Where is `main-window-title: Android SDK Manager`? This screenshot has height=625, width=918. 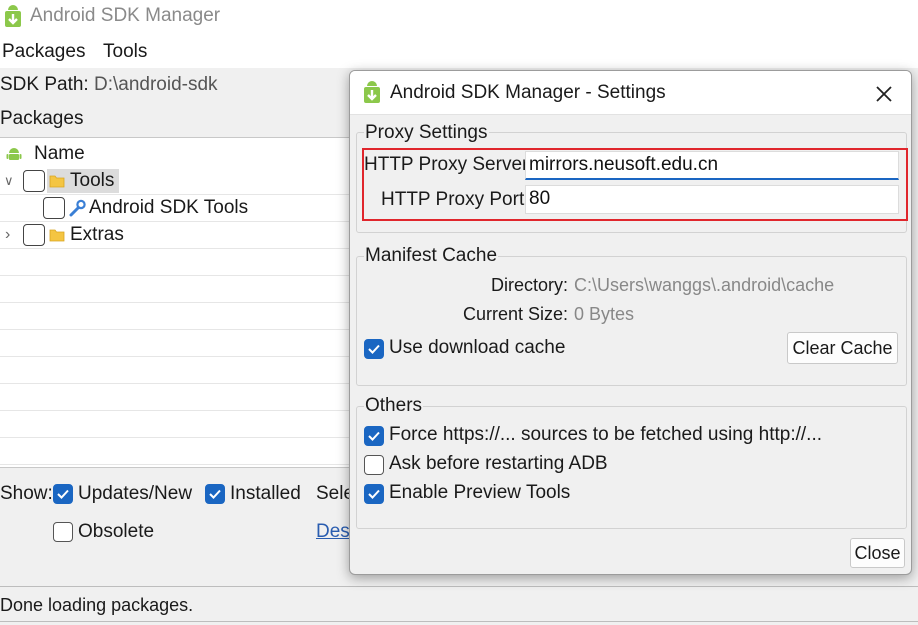 main-window-title: Android SDK Manager is located at coordinates (125, 15).